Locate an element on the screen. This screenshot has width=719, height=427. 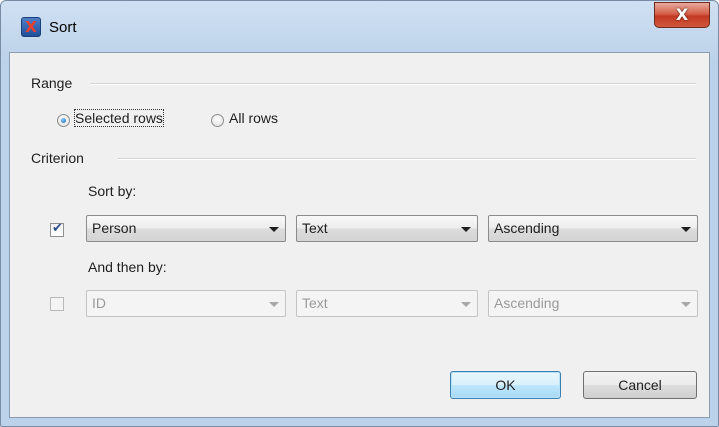
then-by-type-value: Text is located at coordinates (315, 303).